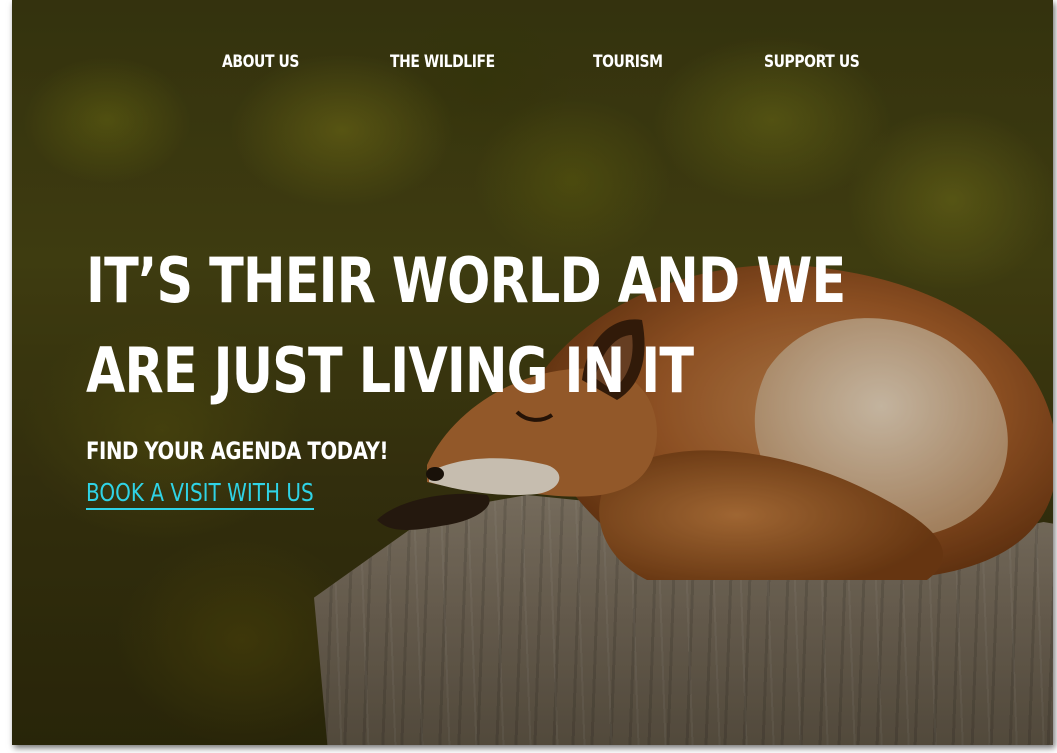 Image resolution: width=1057 pixels, height=753 pixels. I want to click on nav-link-tourism: TOURISM, so click(628, 62).